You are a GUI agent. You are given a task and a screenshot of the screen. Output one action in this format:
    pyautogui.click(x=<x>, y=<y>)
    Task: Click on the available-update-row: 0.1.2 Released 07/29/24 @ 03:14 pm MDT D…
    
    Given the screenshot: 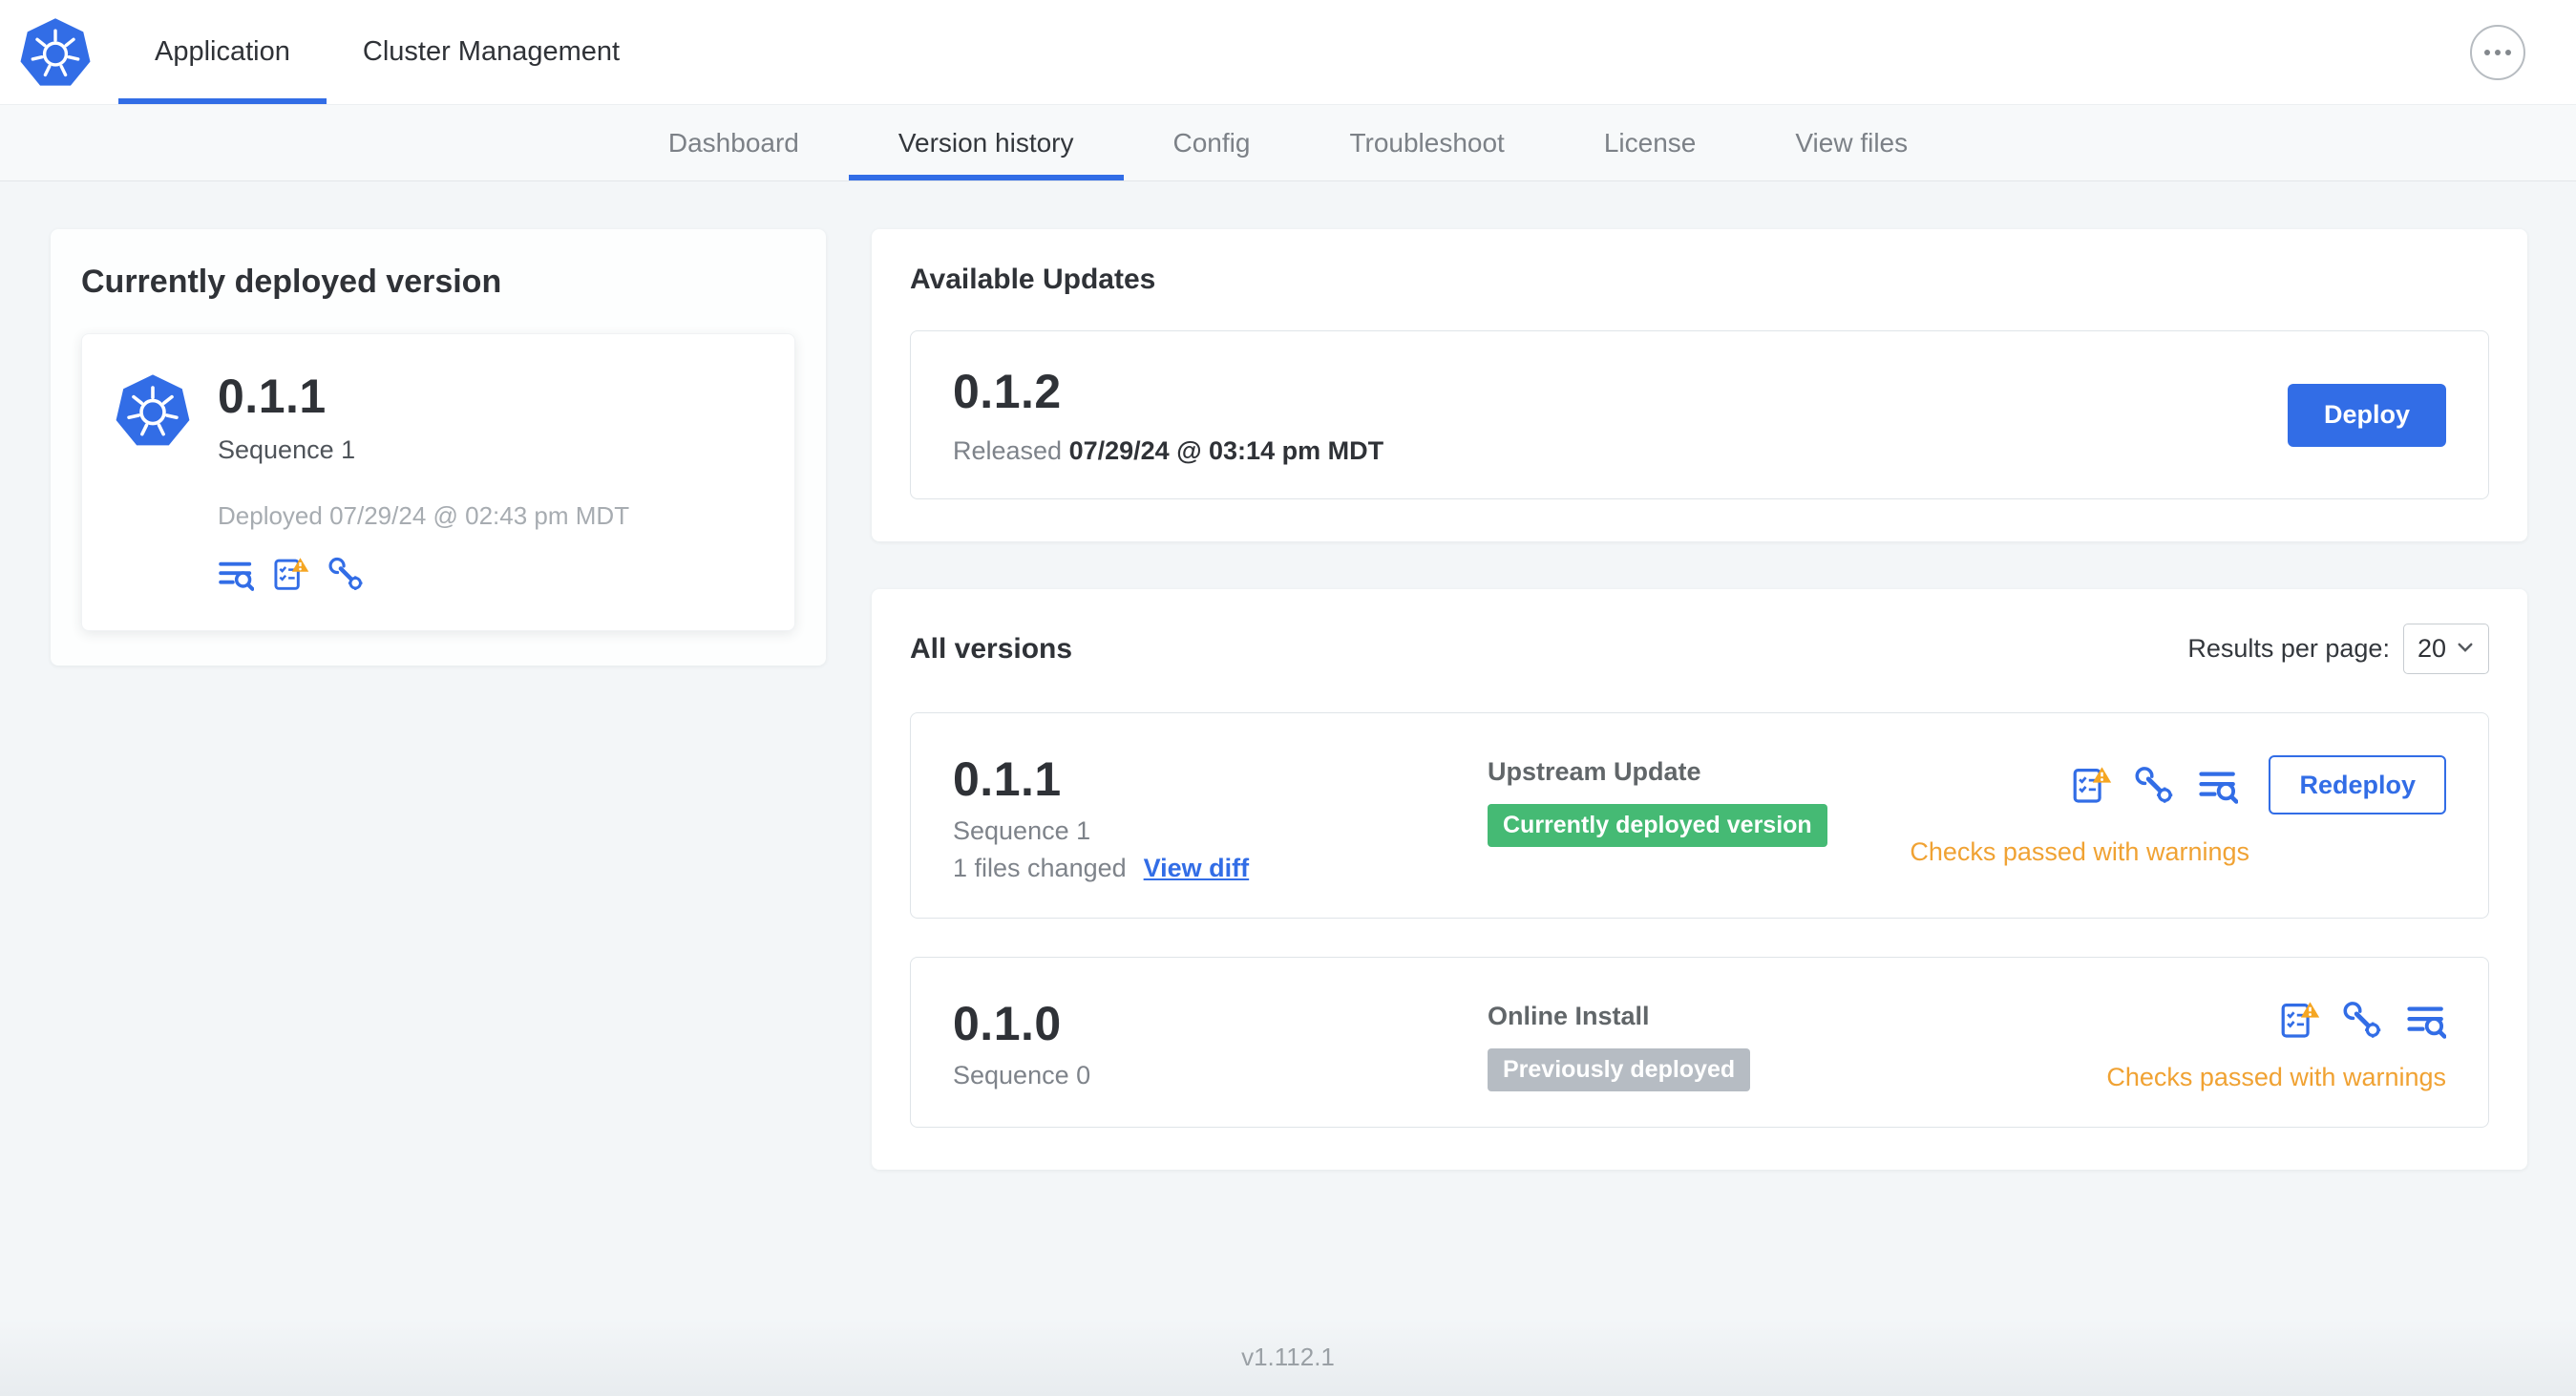 What is the action you would take?
    pyautogui.click(x=1699, y=414)
    